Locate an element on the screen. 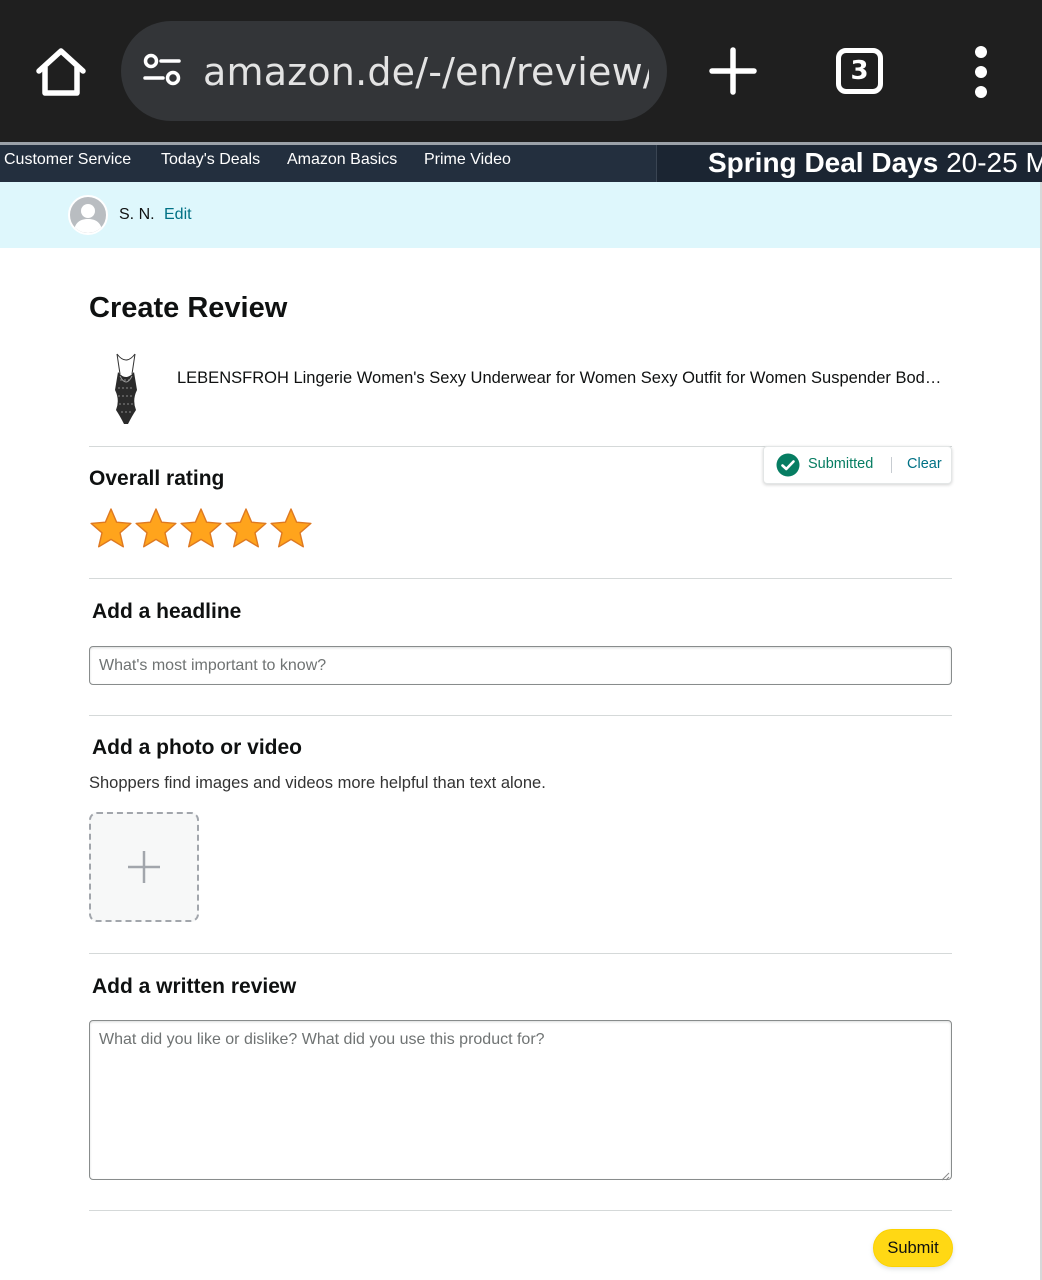 The width and height of the screenshot is (1042, 1280). home-icon is located at coordinates (61, 72).